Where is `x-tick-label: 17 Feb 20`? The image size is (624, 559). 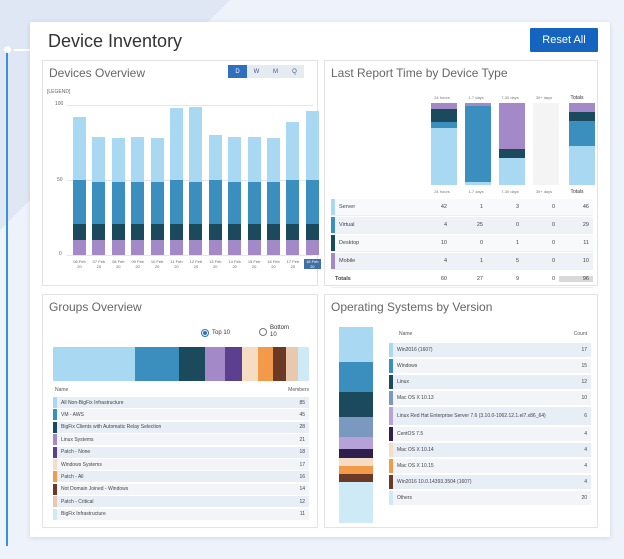 x-tick-label: 17 Feb 20 is located at coordinates (292, 264).